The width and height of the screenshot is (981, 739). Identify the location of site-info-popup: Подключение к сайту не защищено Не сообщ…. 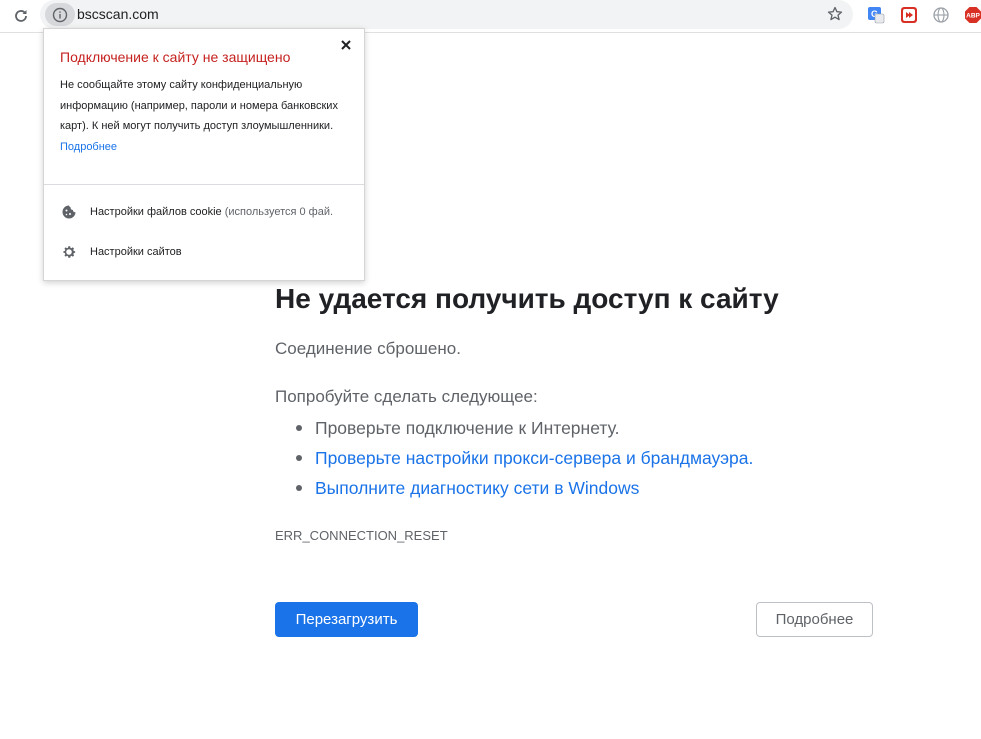
(204, 154).